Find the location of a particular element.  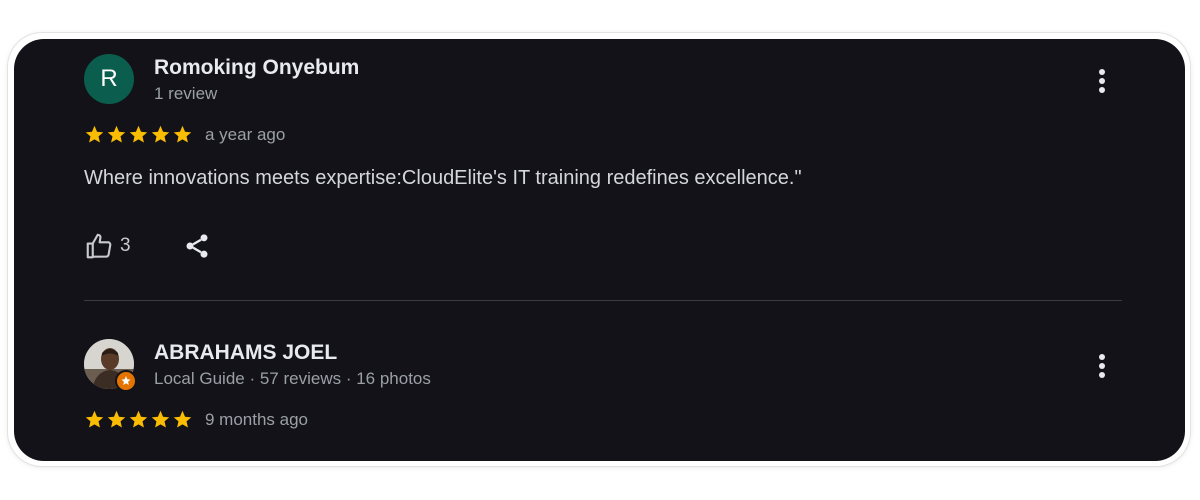

share-button is located at coordinates (197, 246).